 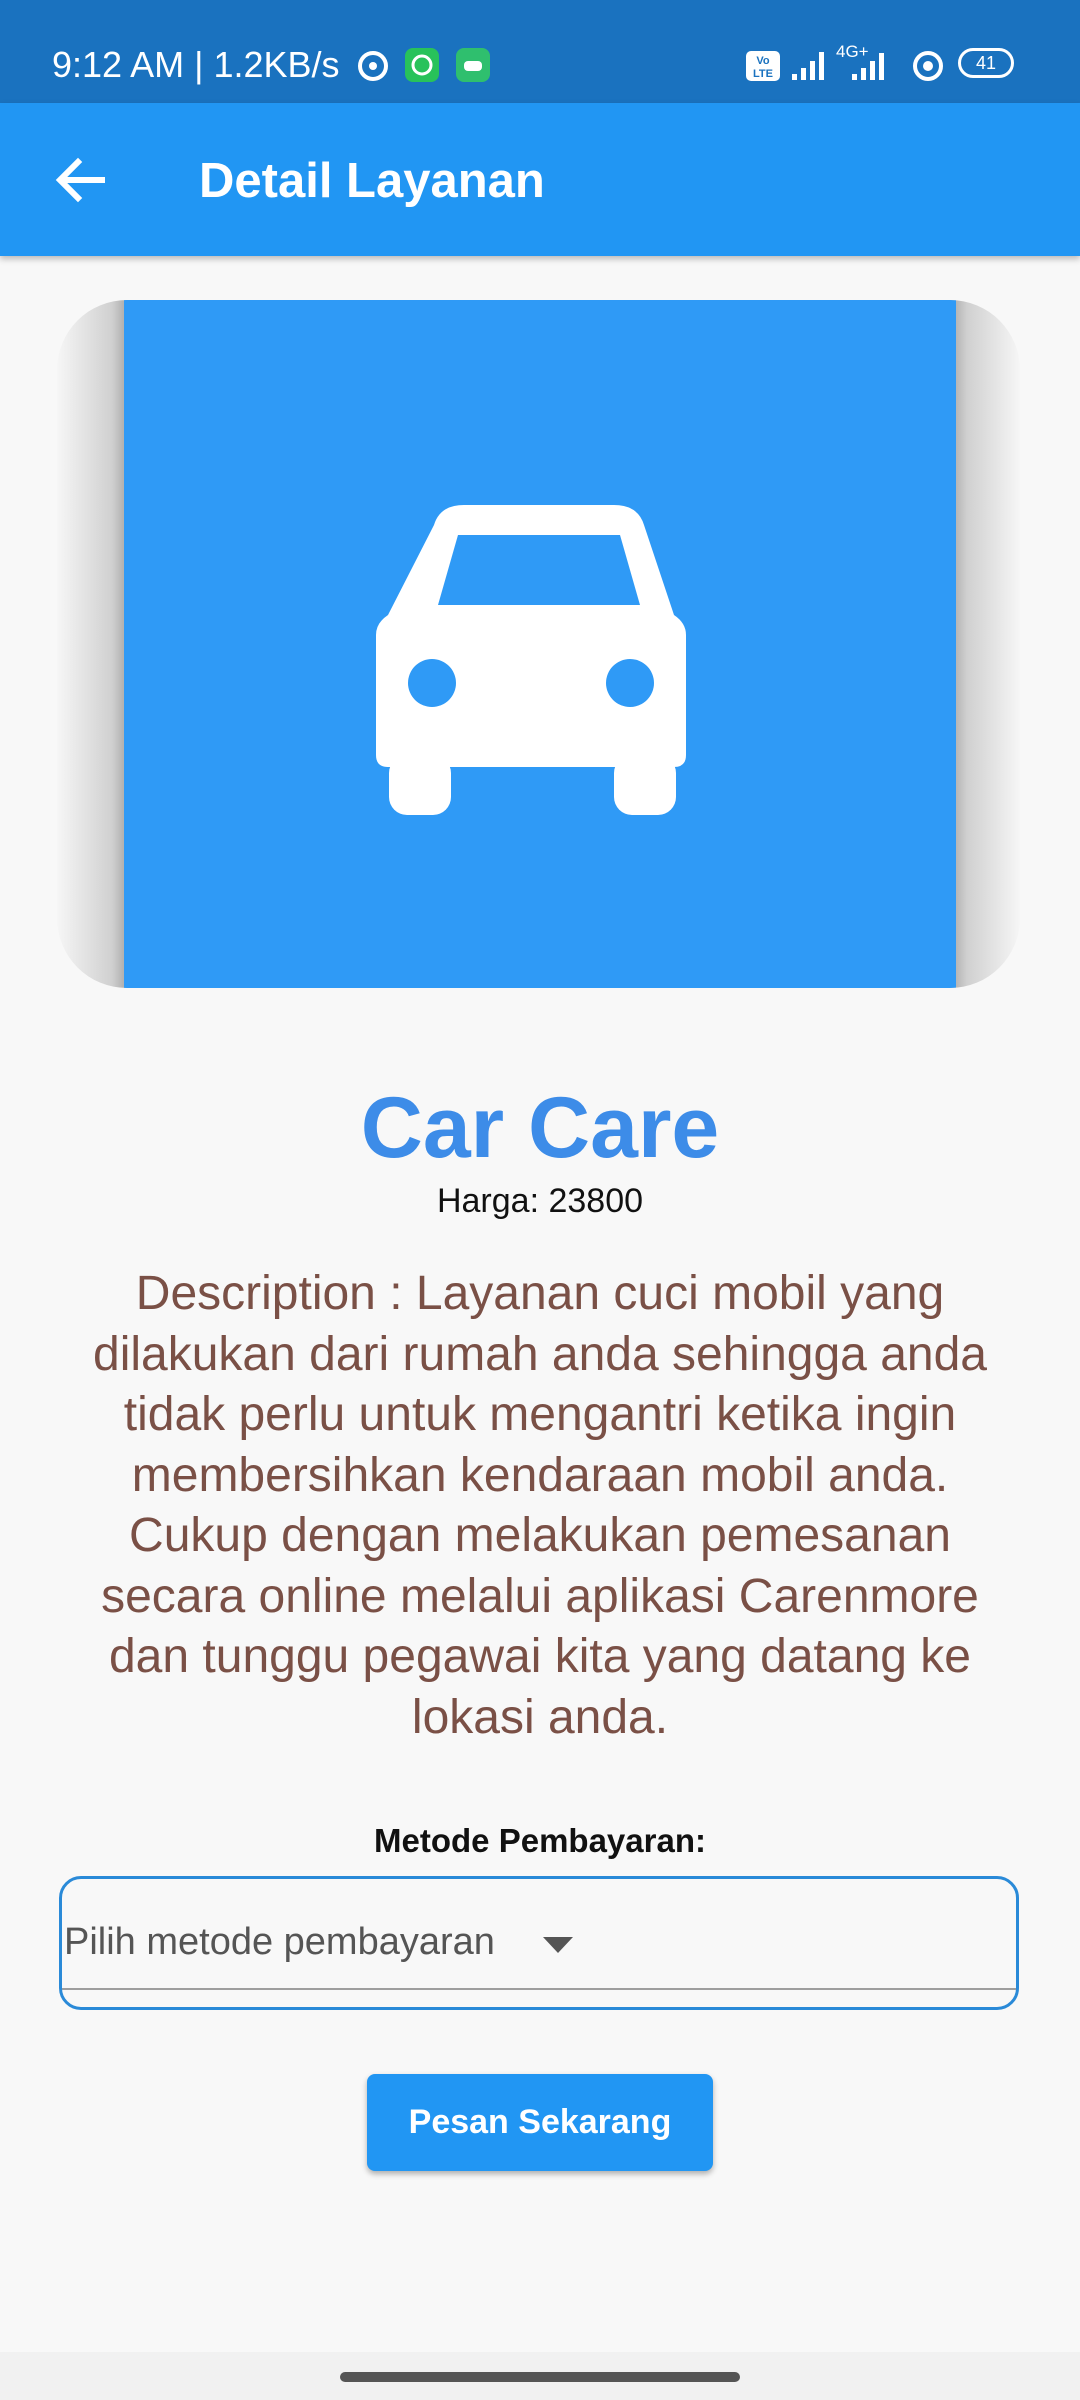 I want to click on home-indicator, so click(x=540, y=2377).